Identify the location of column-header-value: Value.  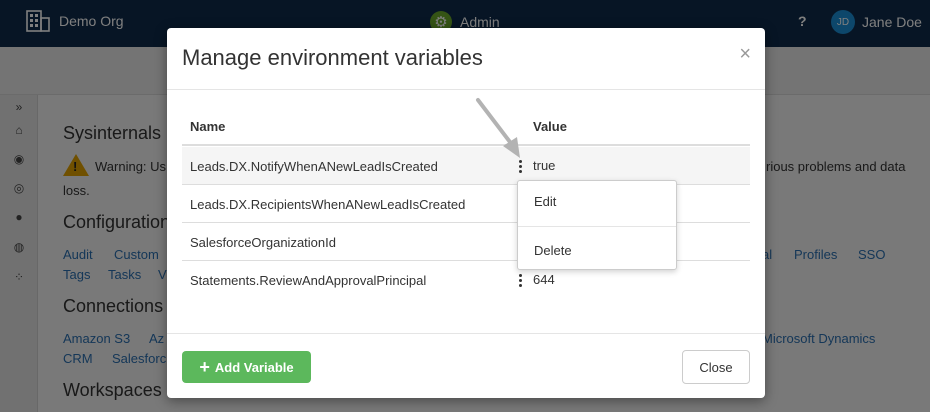
(550, 126).